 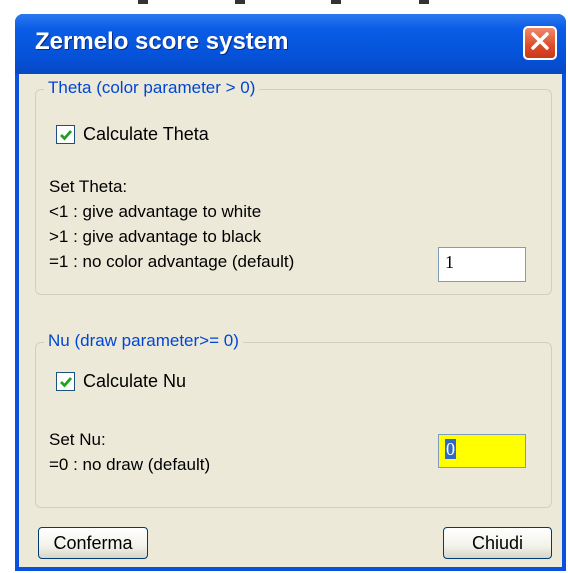 I want to click on close-icon, so click(x=540, y=43).